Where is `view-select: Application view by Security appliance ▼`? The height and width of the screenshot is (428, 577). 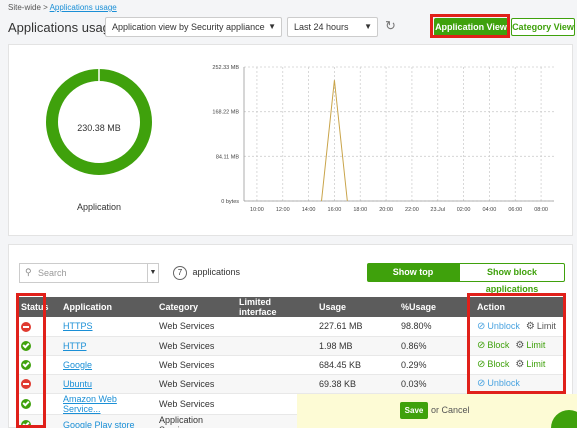
view-select: Application view by Security appliance ▼ is located at coordinates (193, 27).